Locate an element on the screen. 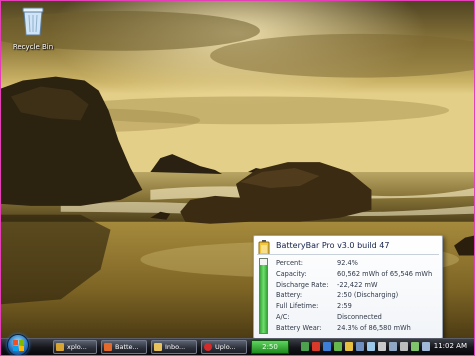 This screenshot has height=356, width=475. tooltip-divider is located at coordinates (348, 254).